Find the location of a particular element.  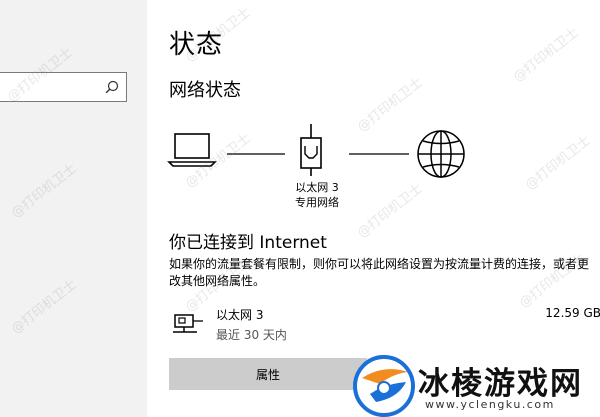

connected-heading: 你已连接到 Internet is located at coordinates (248, 243).